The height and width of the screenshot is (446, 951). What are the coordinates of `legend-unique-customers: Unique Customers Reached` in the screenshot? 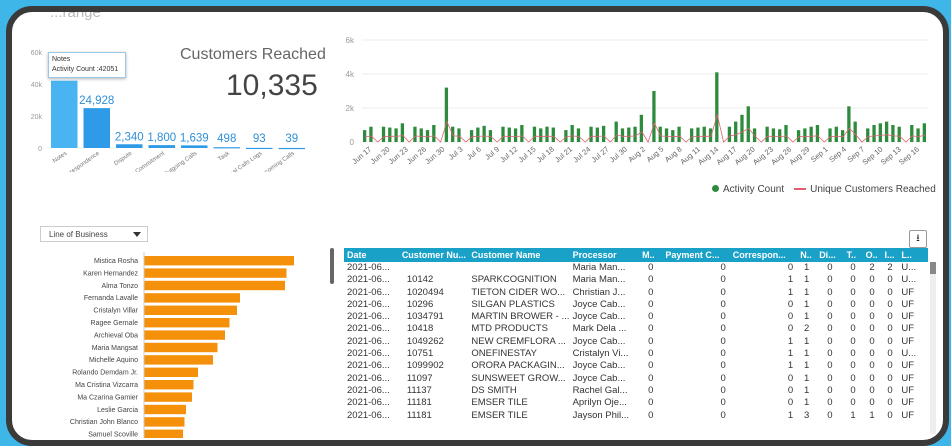 It's located at (865, 189).